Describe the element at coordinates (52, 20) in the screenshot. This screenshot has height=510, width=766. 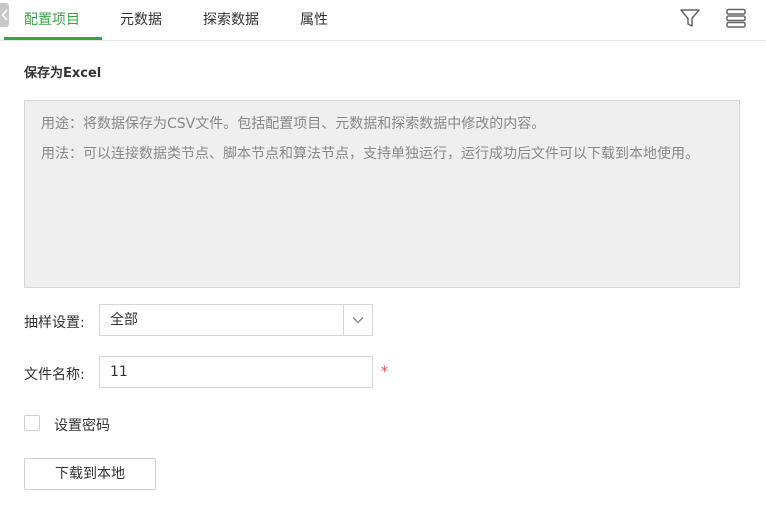
I see `tab-config-items: 配置项目` at that location.